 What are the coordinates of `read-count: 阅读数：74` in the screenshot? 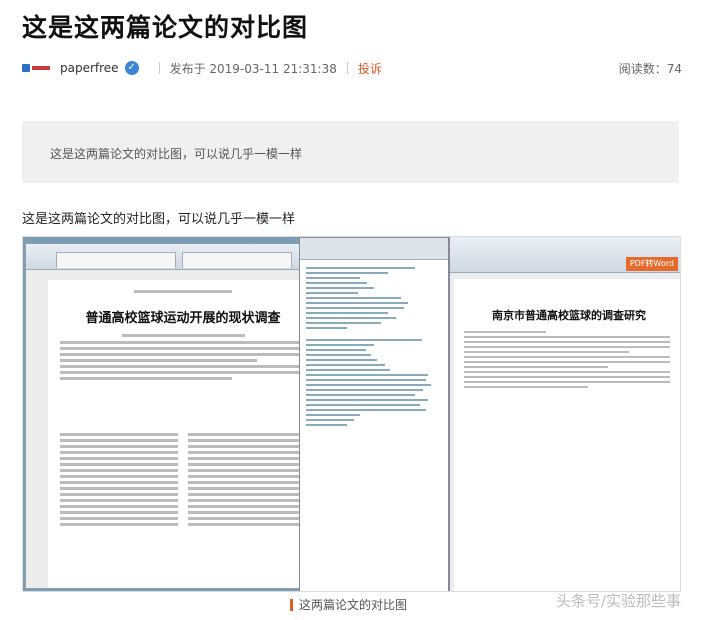 It's located at (650, 68).